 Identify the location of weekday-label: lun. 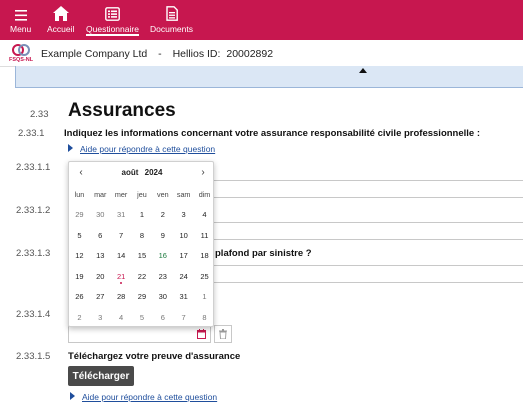
(79, 194).